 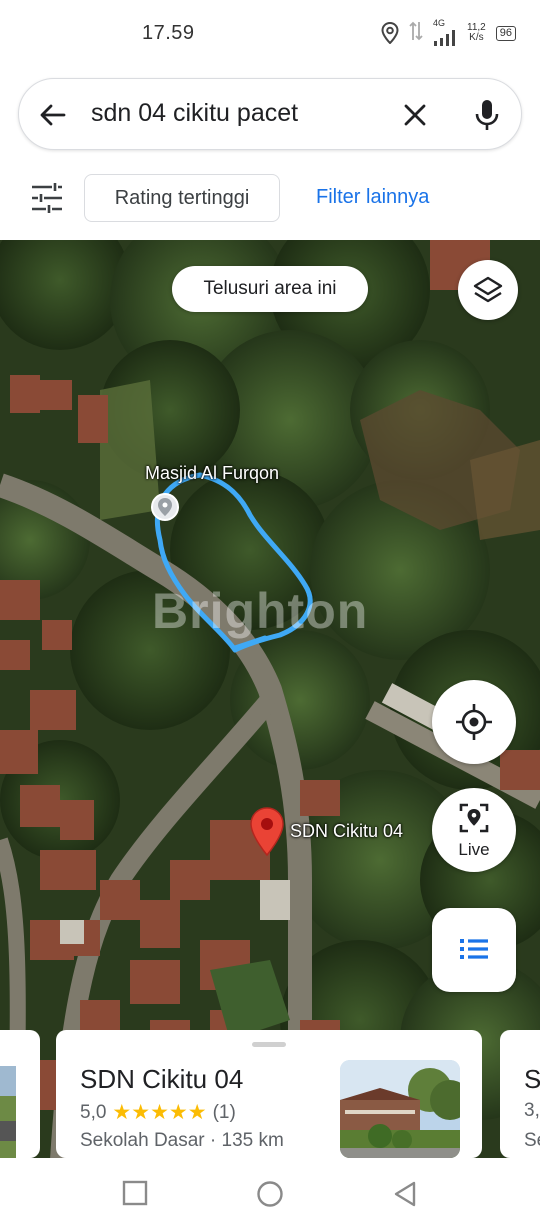 What do you see at coordinates (390, 33) in the screenshot?
I see `location-icon` at bounding box center [390, 33].